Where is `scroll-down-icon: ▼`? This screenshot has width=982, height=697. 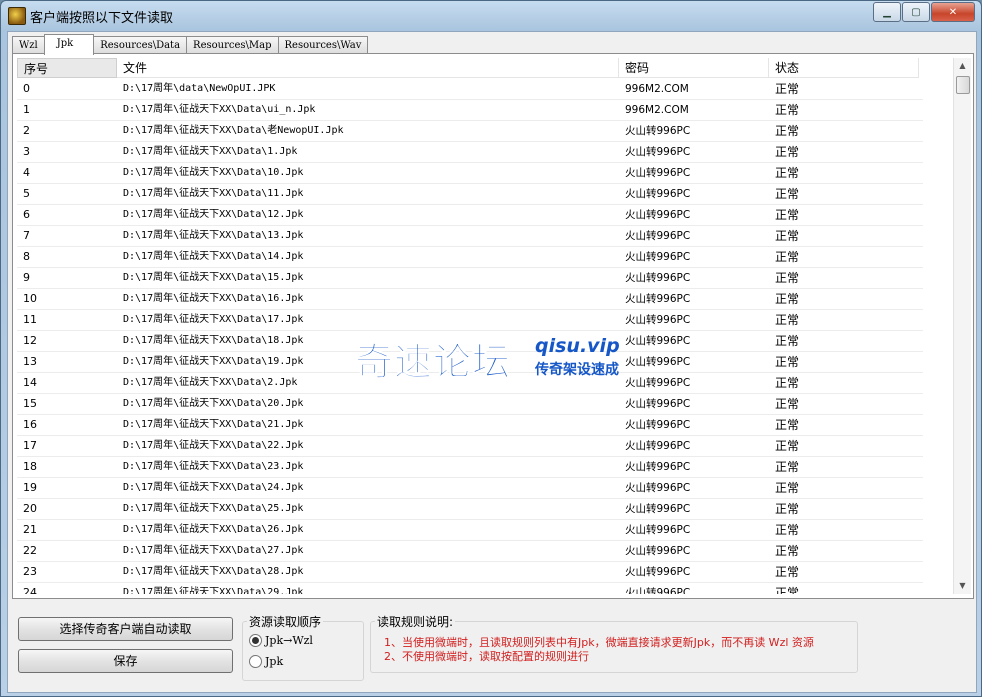
scroll-down-icon: ▼ is located at coordinates (962, 586).